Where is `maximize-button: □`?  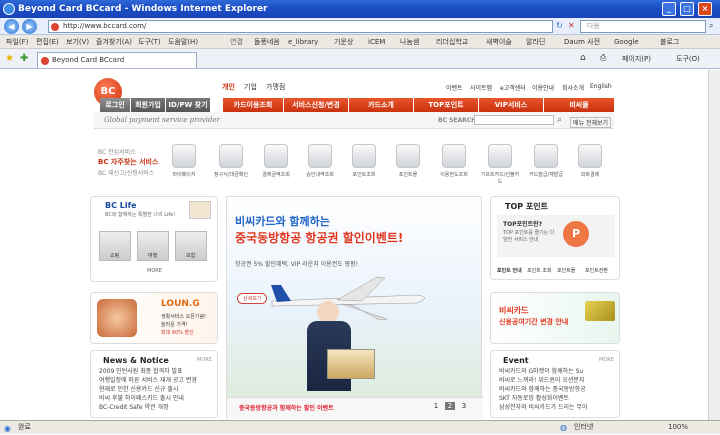 maximize-button: □ is located at coordinates (687, 9).